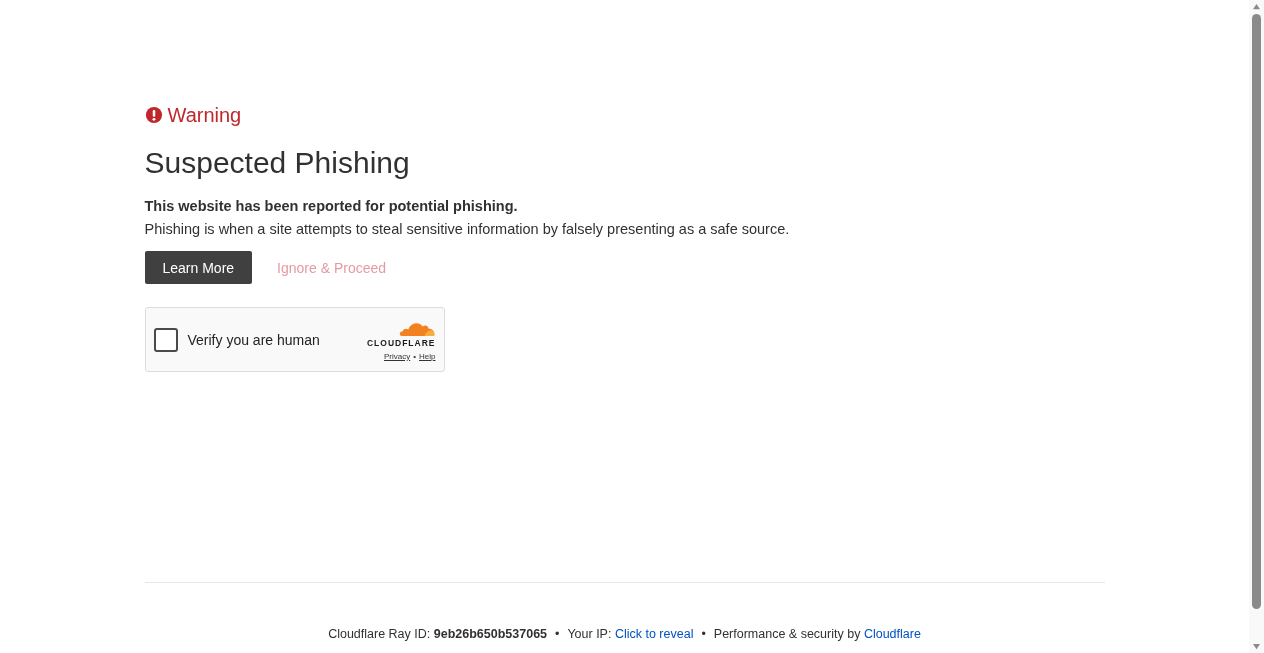  I want to click on captcha-label: Verify you are human, so click(254, 339).